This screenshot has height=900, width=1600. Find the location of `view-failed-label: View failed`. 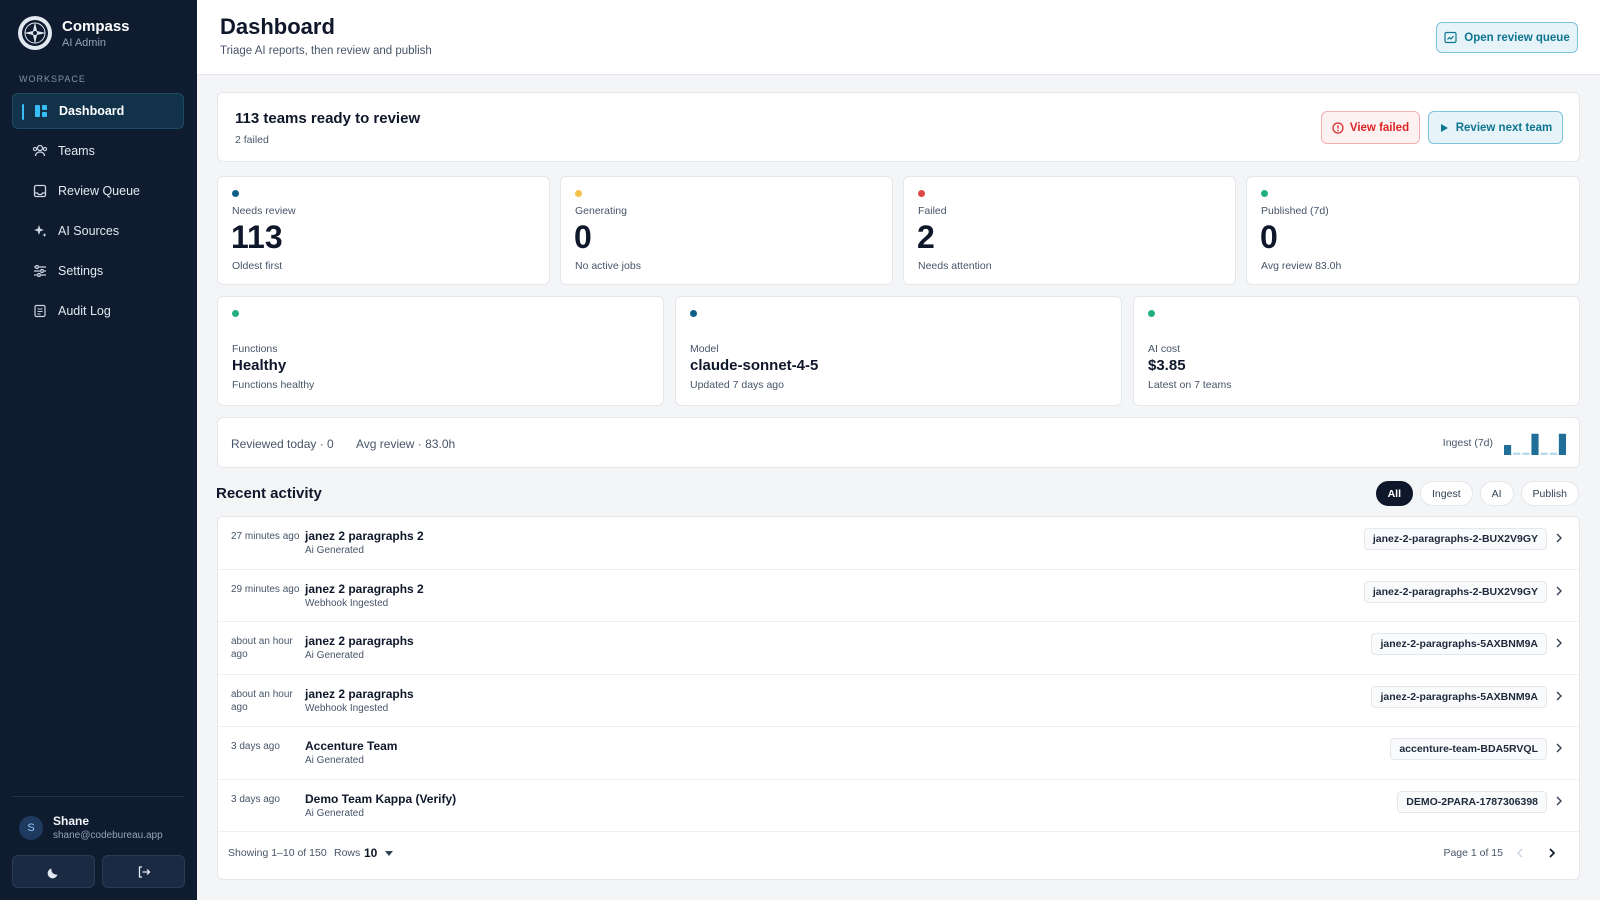

view-failed-label: View failed is located at coordinates (1379, 127).